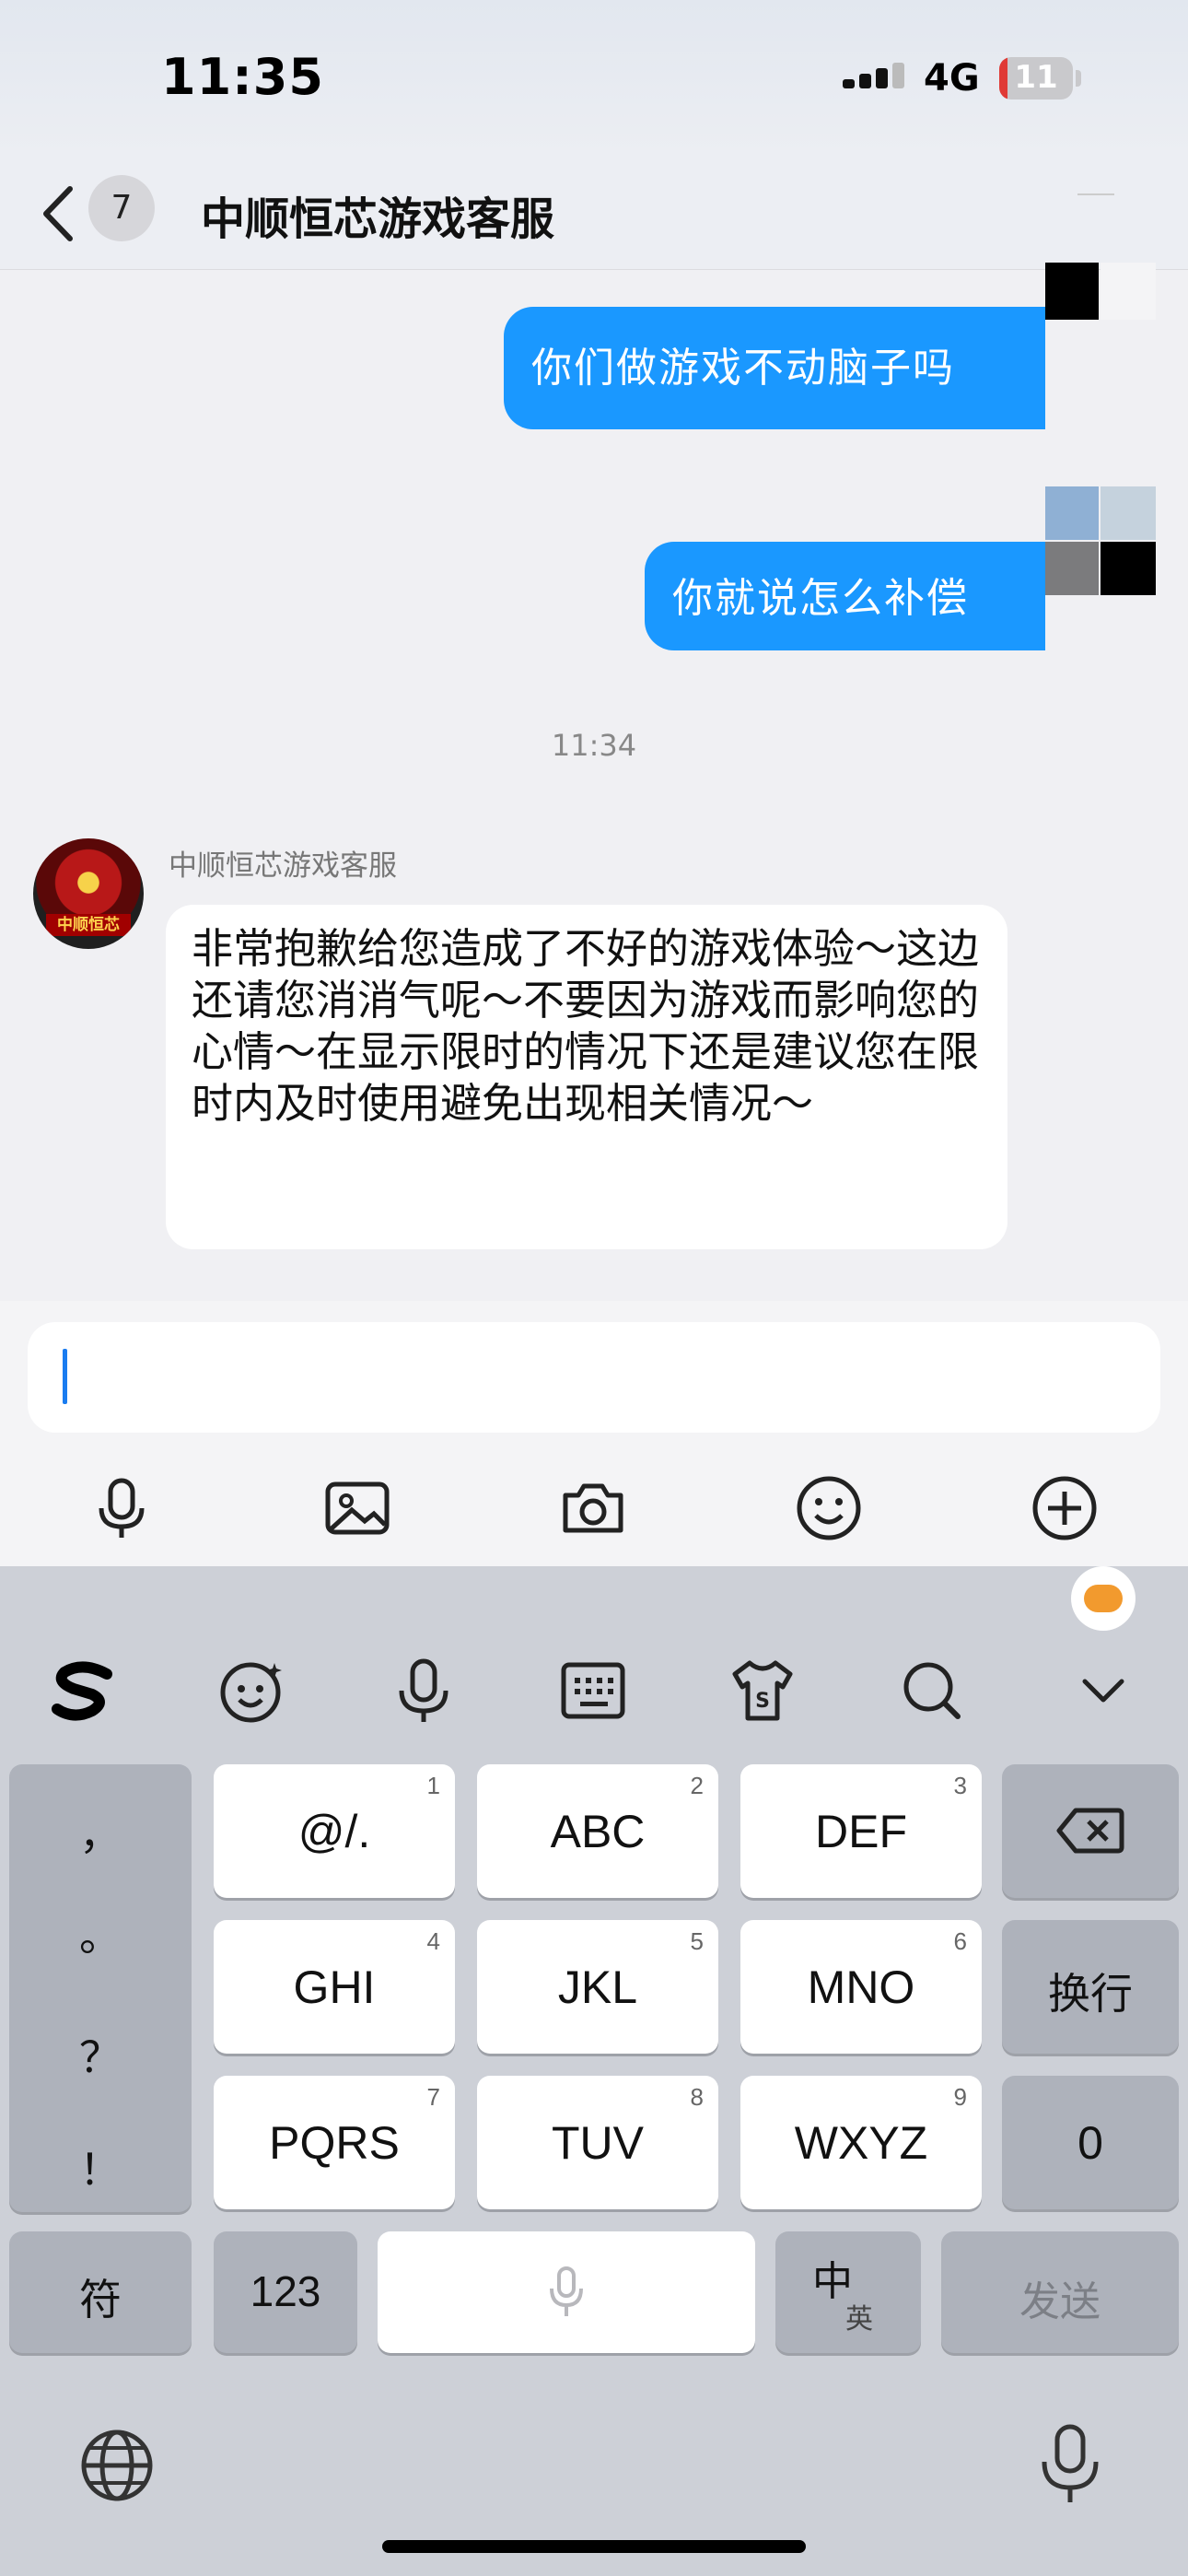 Image resolution: width=1188 pixels, height=2576 pixels. I want to click on message-timestamp: 11:34, so click(594, 745).